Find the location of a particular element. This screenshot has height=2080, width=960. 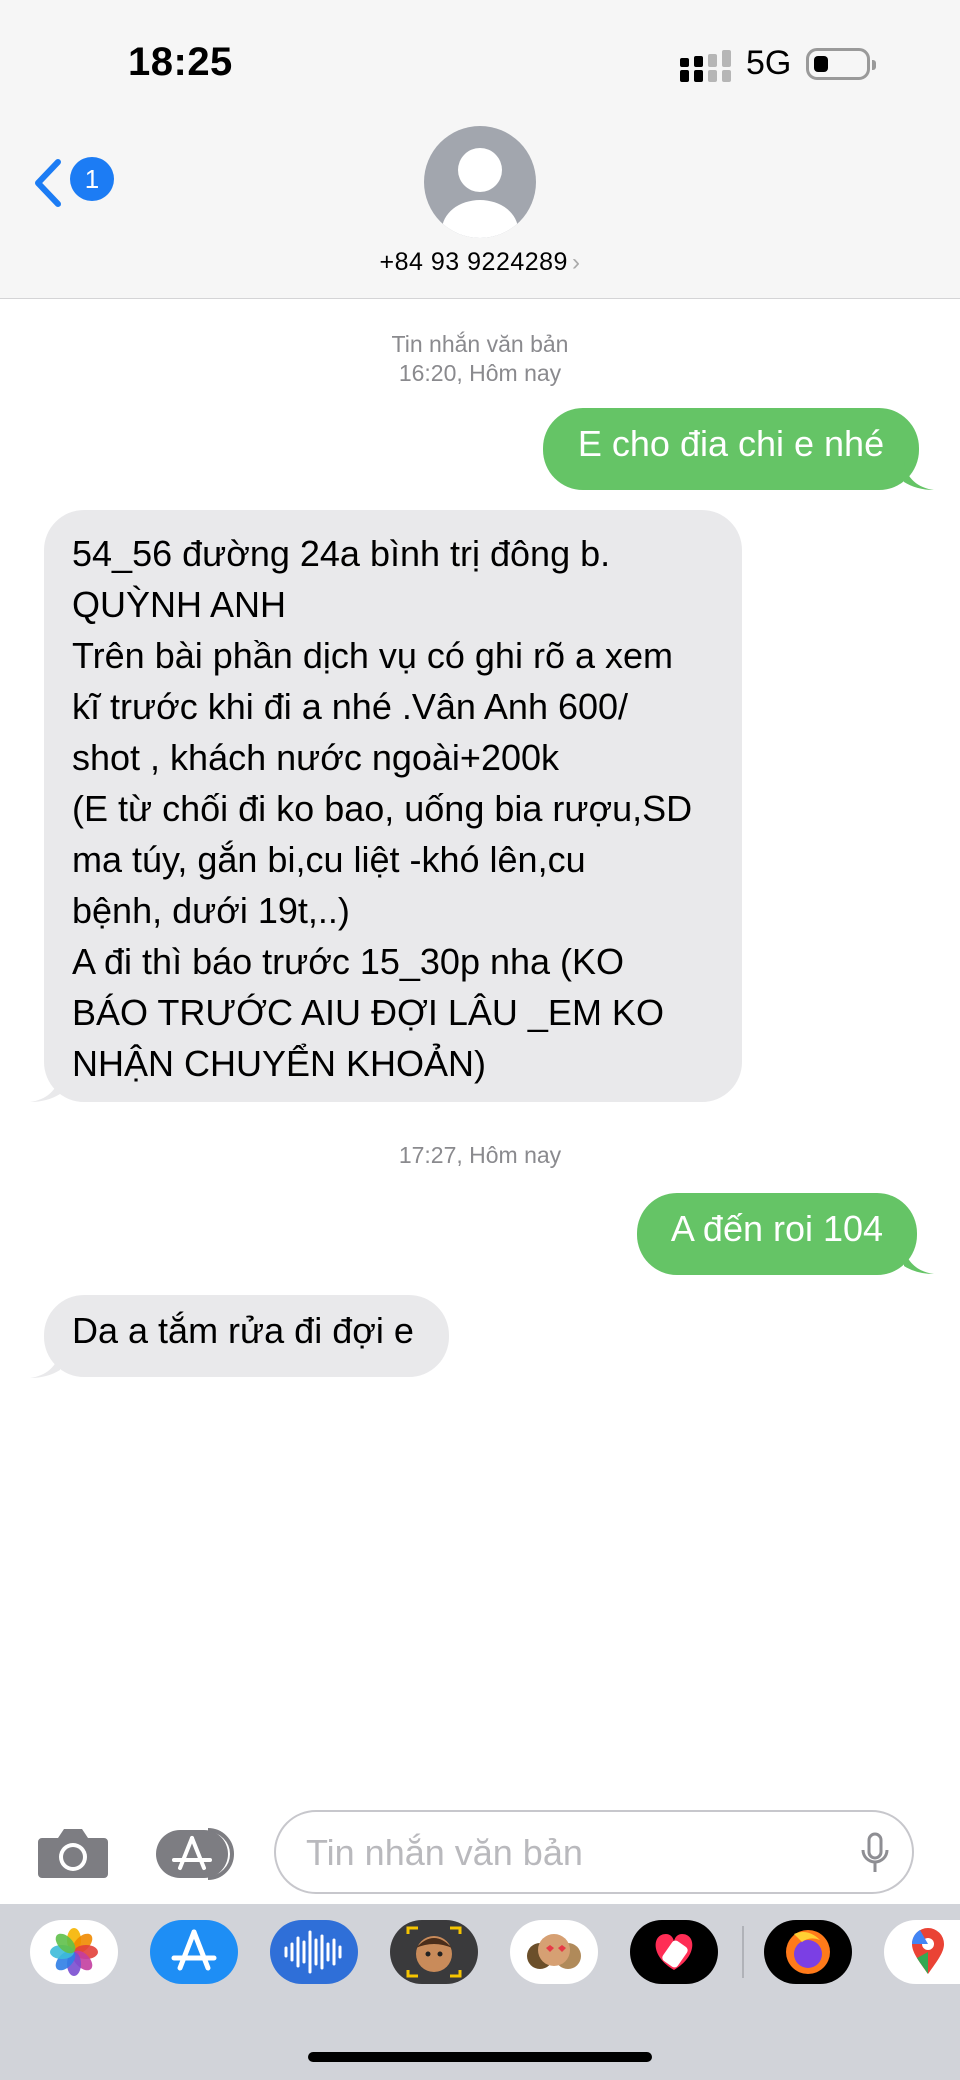

animoji-stickers-icon is located at coordinates (554, 1952).